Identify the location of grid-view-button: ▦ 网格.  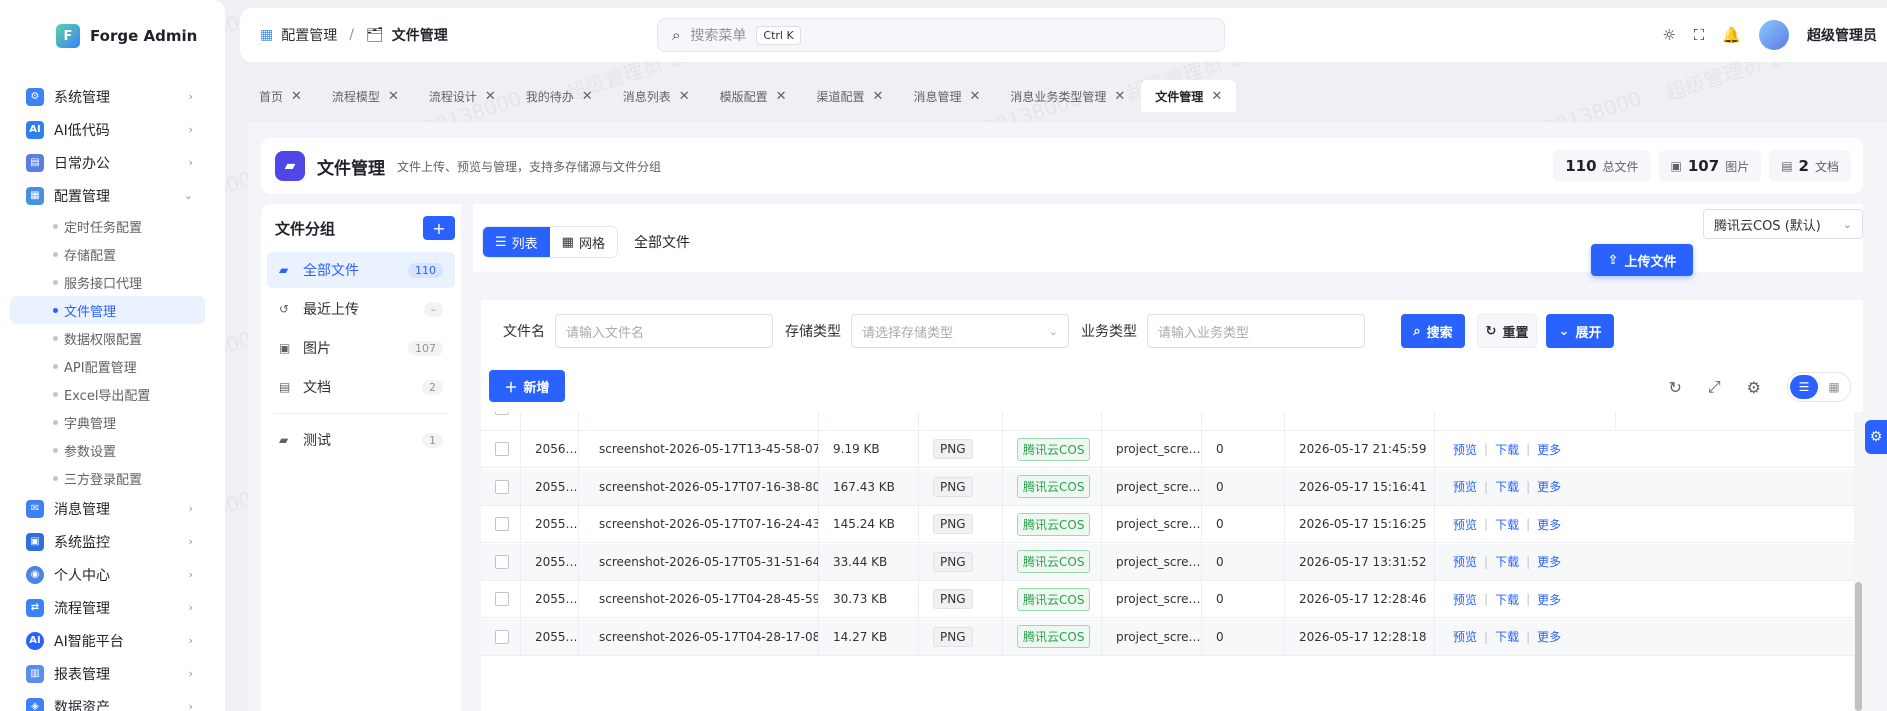
(583, 242).